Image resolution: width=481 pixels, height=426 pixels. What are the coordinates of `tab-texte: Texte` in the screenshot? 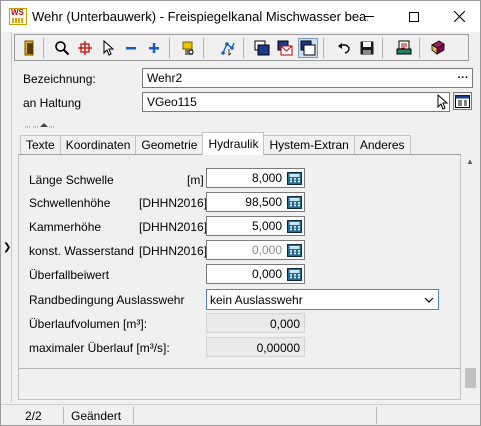 It's located at (40, 145).